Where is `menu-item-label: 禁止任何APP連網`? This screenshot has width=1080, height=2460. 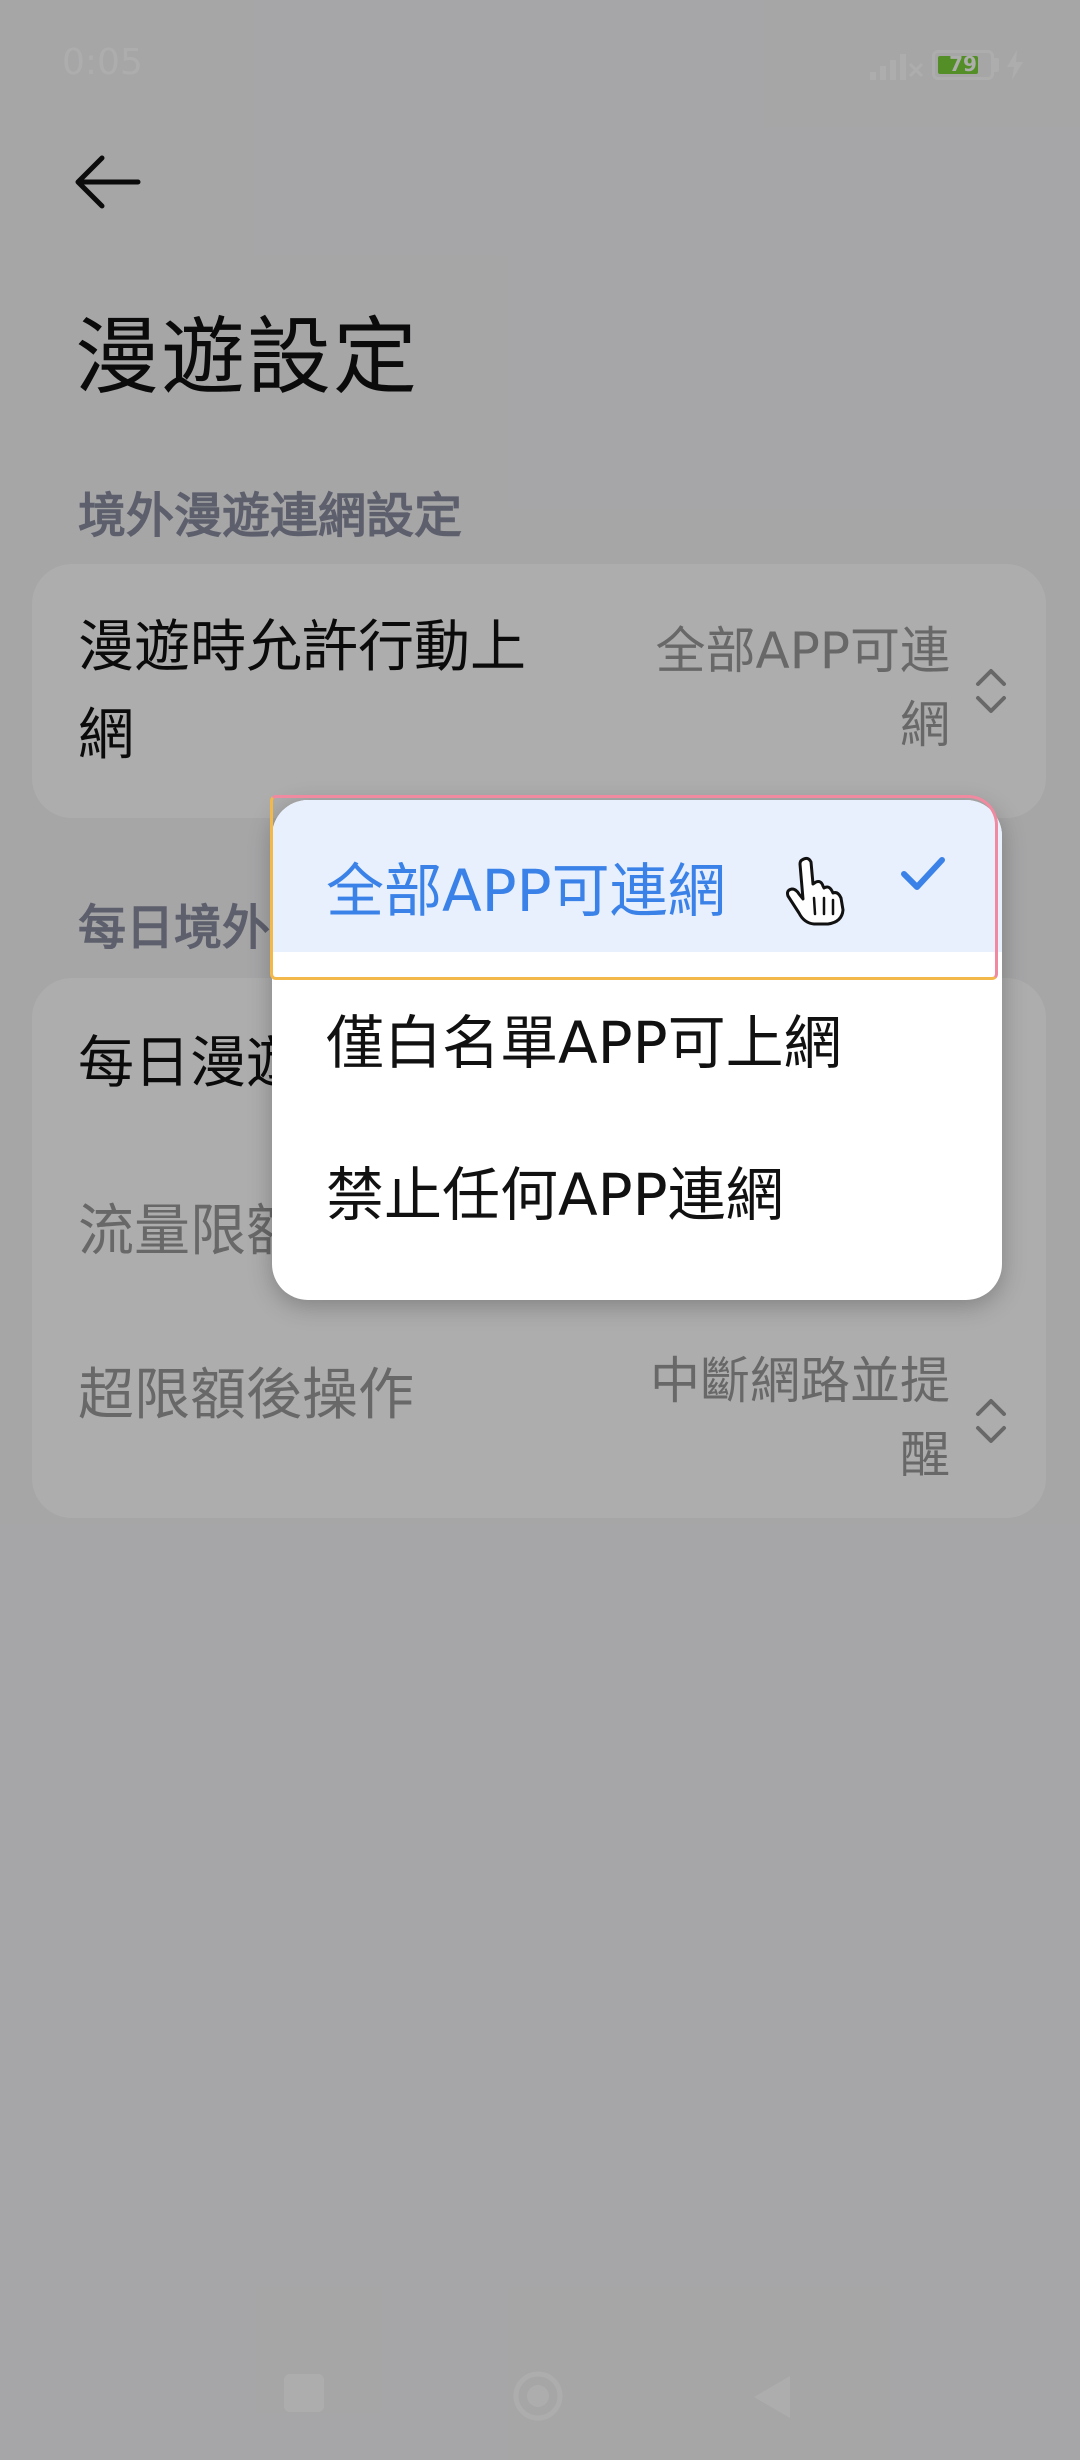
menu-item-label: 禁止任何APP連網 is located at coordinates (555, 1195).